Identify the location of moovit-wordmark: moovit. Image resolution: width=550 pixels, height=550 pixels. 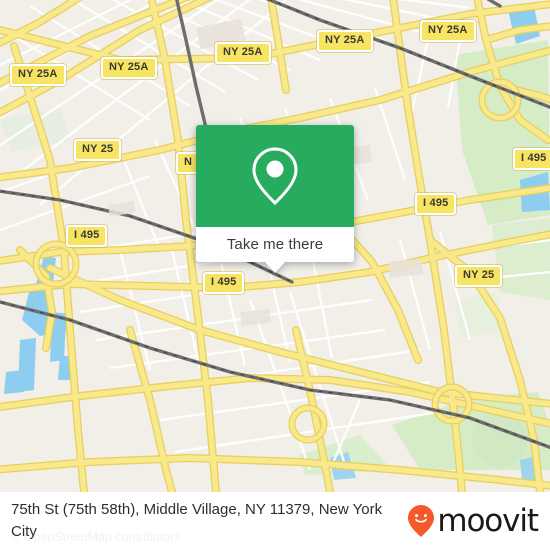
(488, 520).